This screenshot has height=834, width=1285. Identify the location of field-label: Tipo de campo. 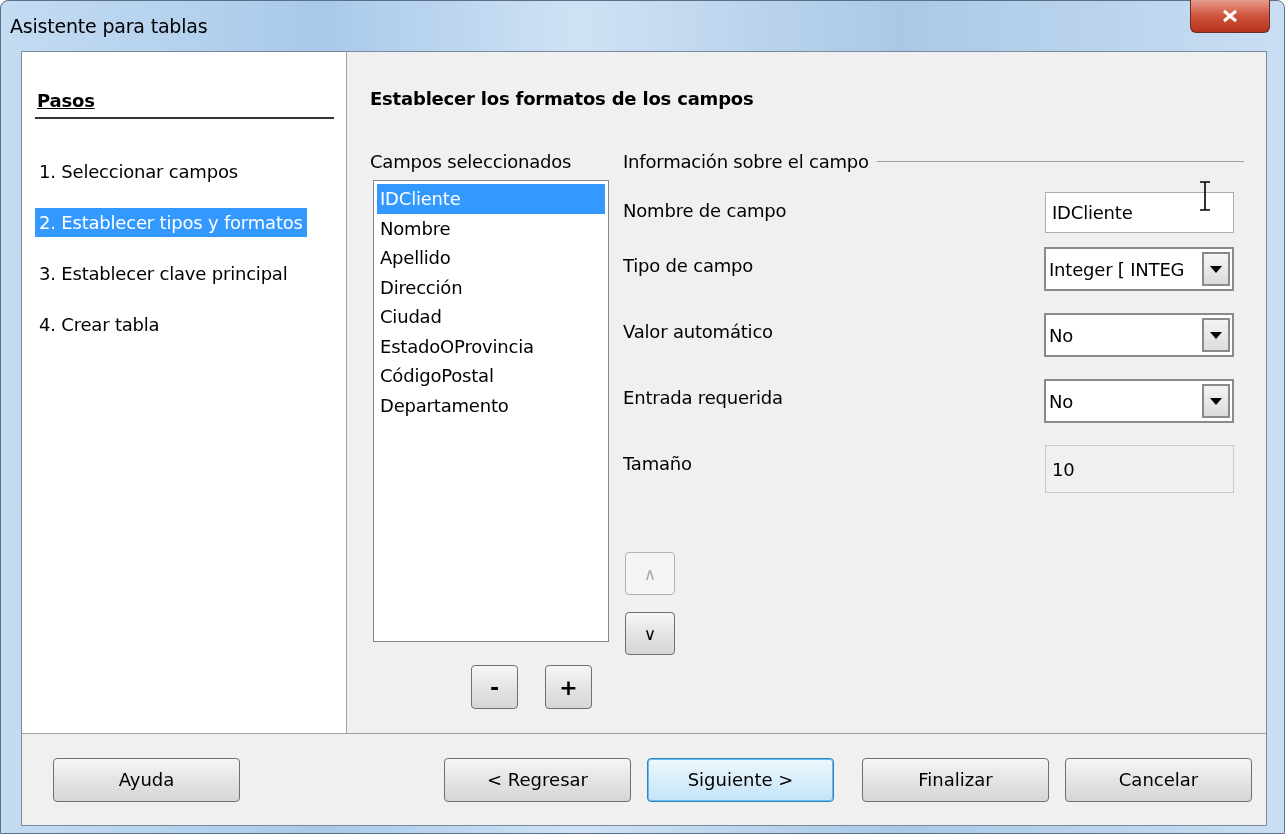
(688, 265).